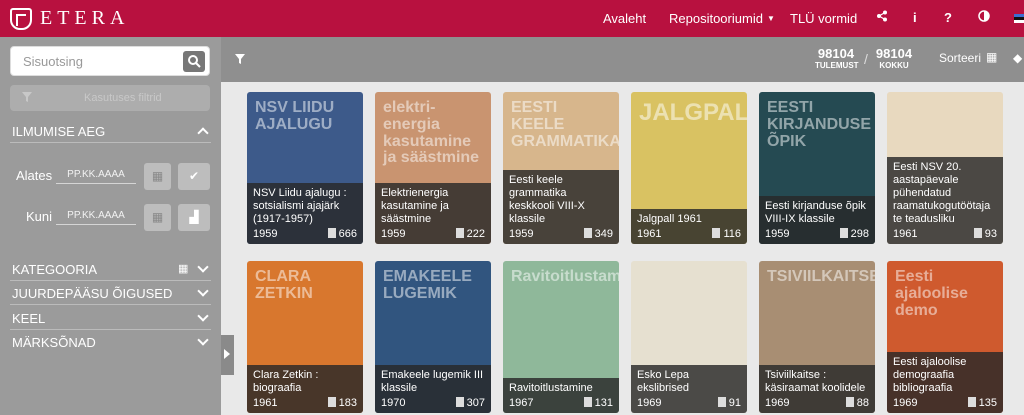  I want to click on search-button, so click(194, 61).